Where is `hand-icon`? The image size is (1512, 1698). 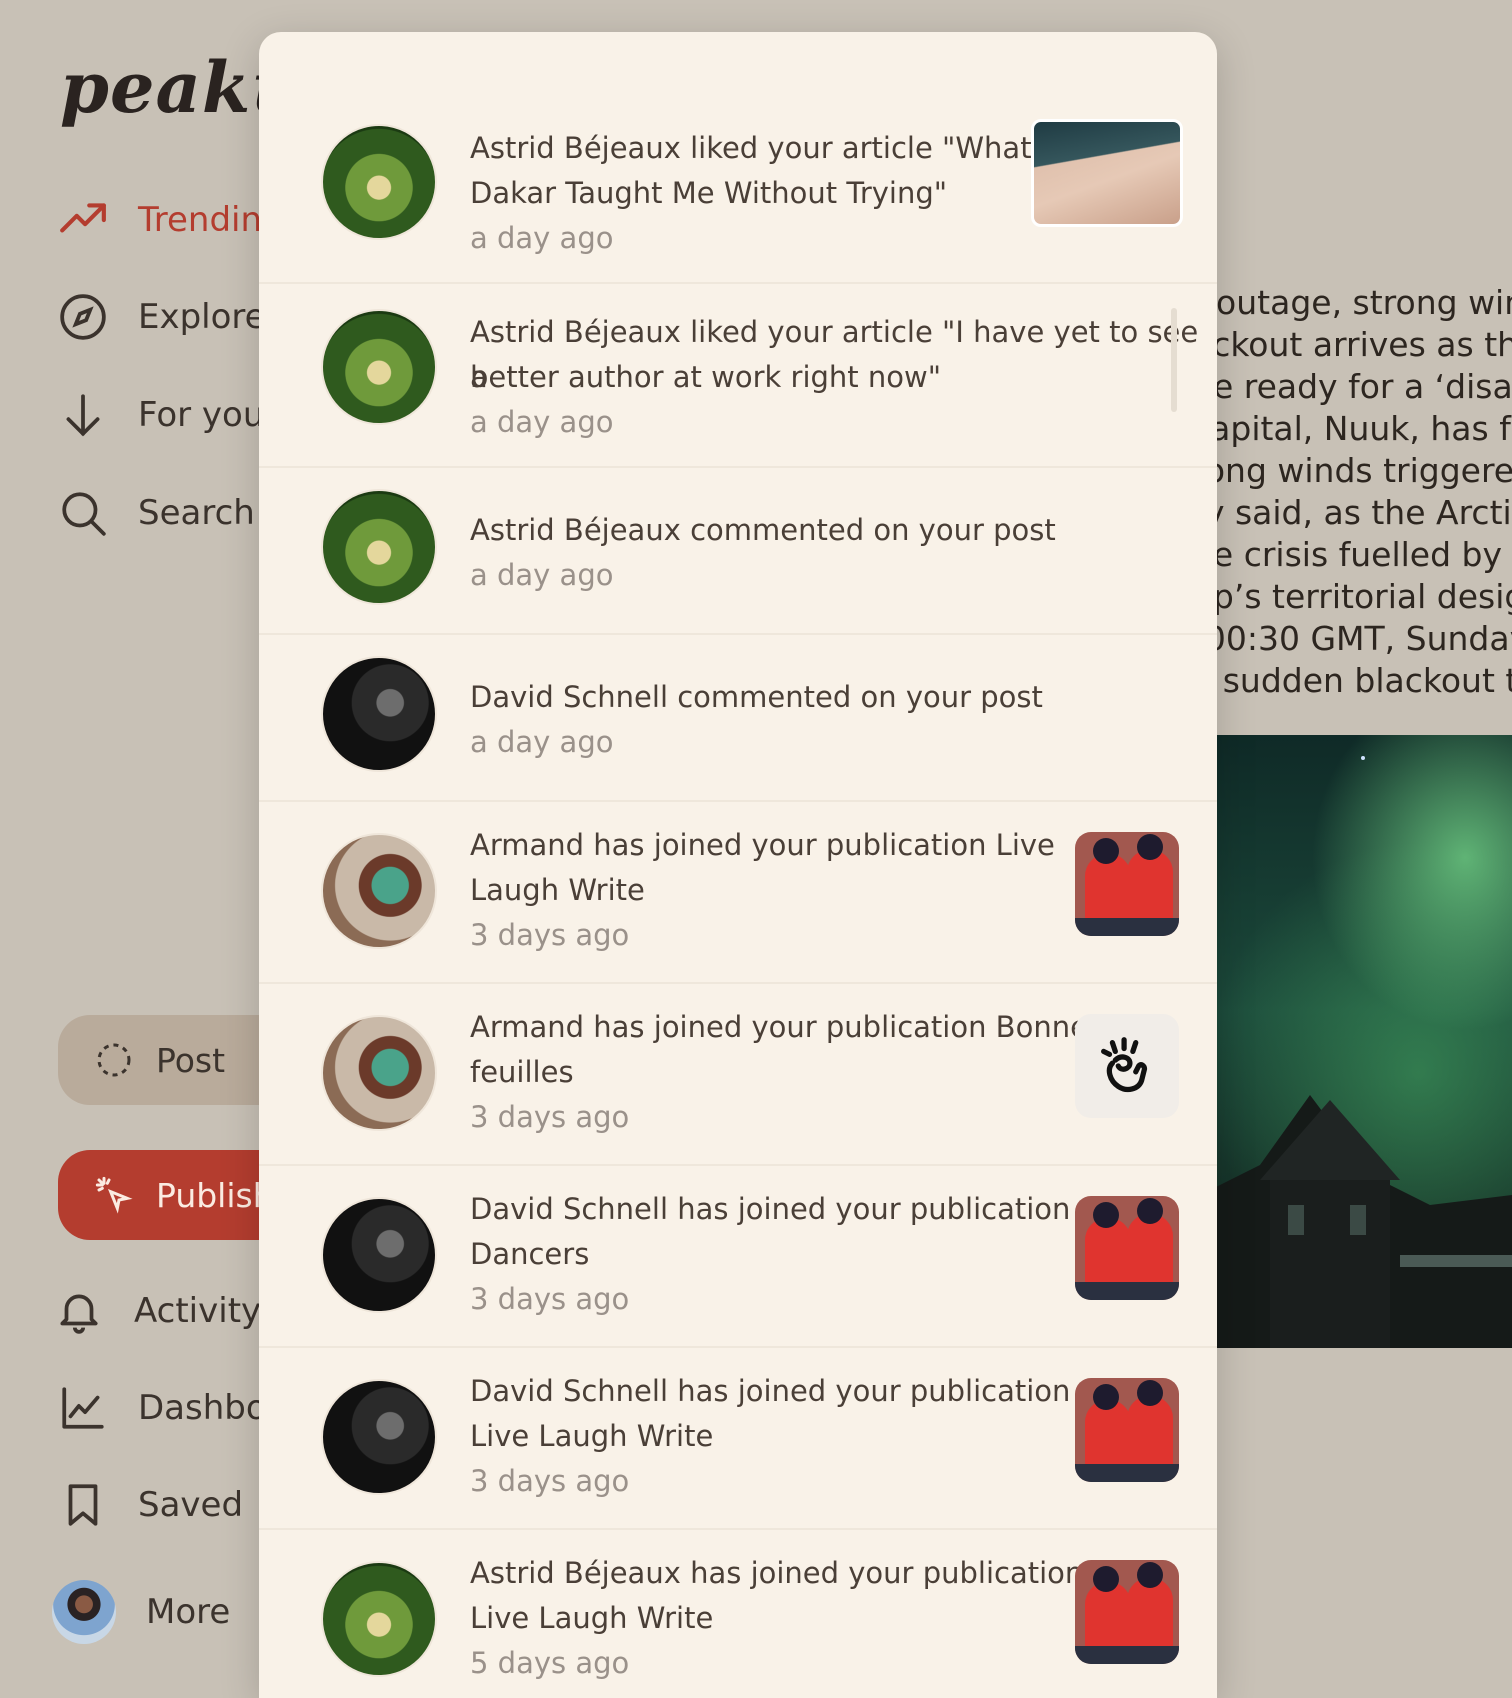 hand-icon is located at coordinates (1124, 1065).